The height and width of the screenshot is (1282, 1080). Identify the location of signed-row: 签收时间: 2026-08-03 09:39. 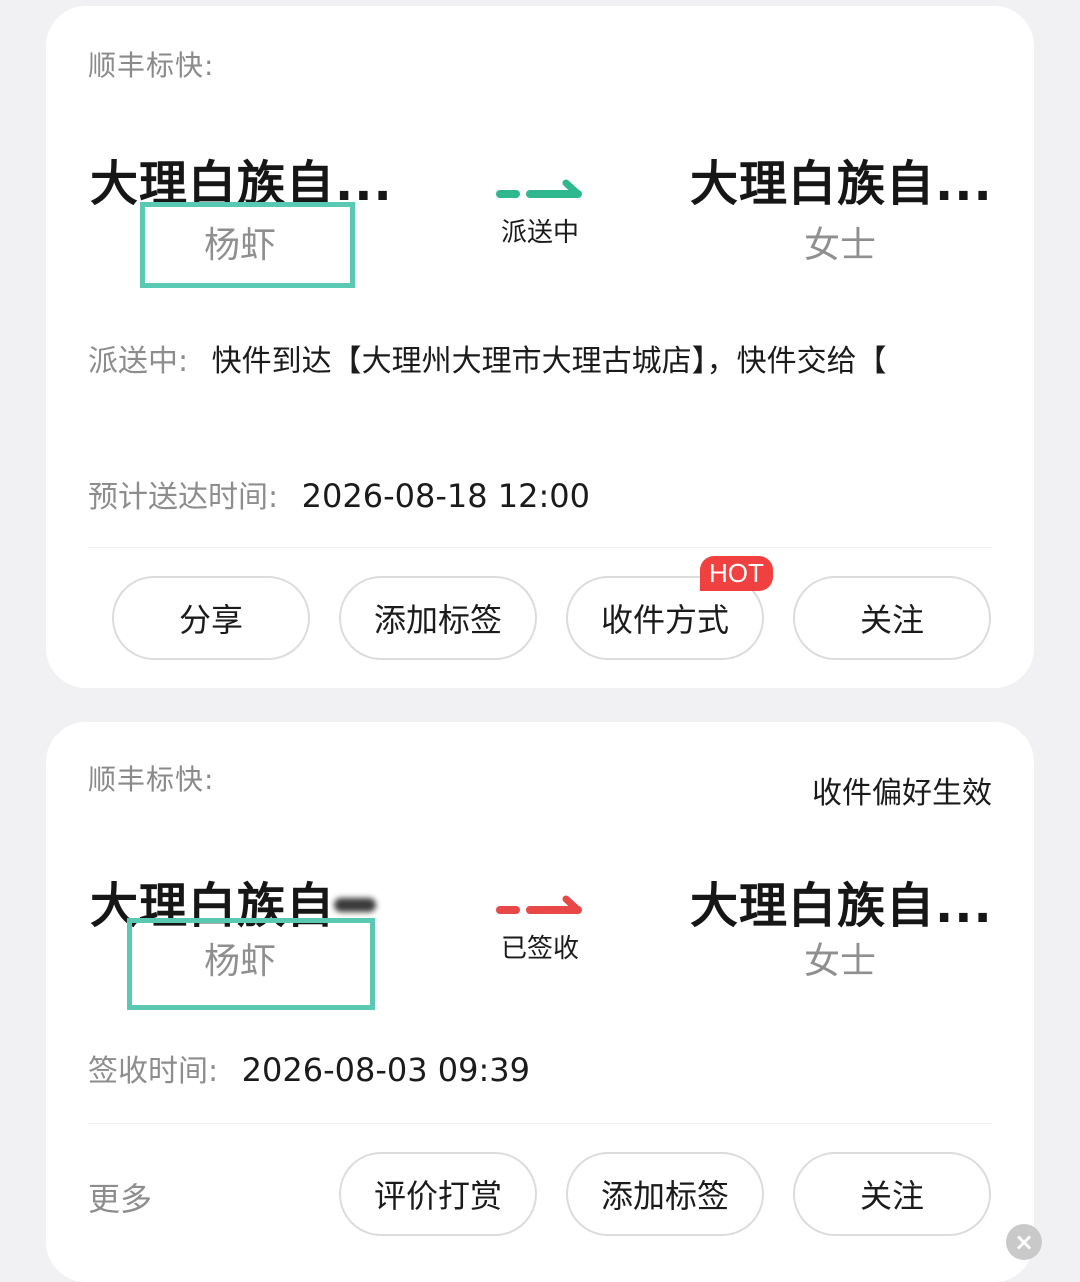
(309, 1068).